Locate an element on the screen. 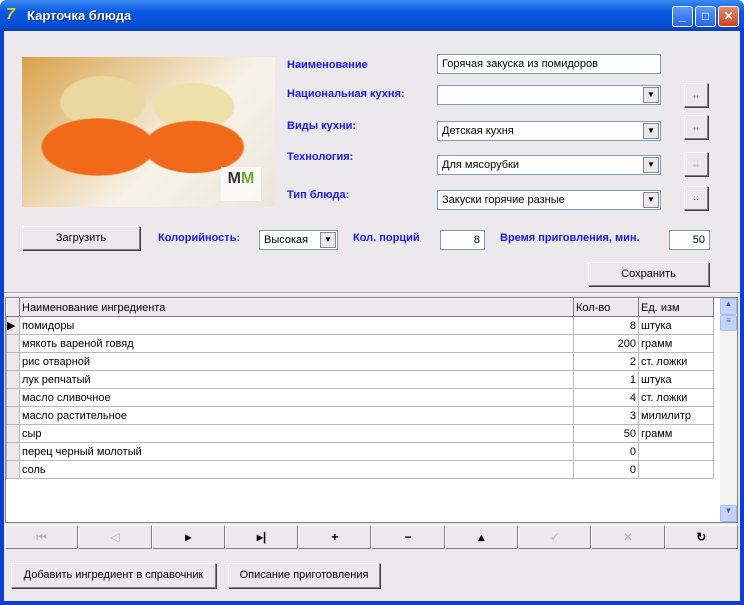 The width and height of the screenshot is (744, 605). time-input: 50 is located at coordinates (689, 240).